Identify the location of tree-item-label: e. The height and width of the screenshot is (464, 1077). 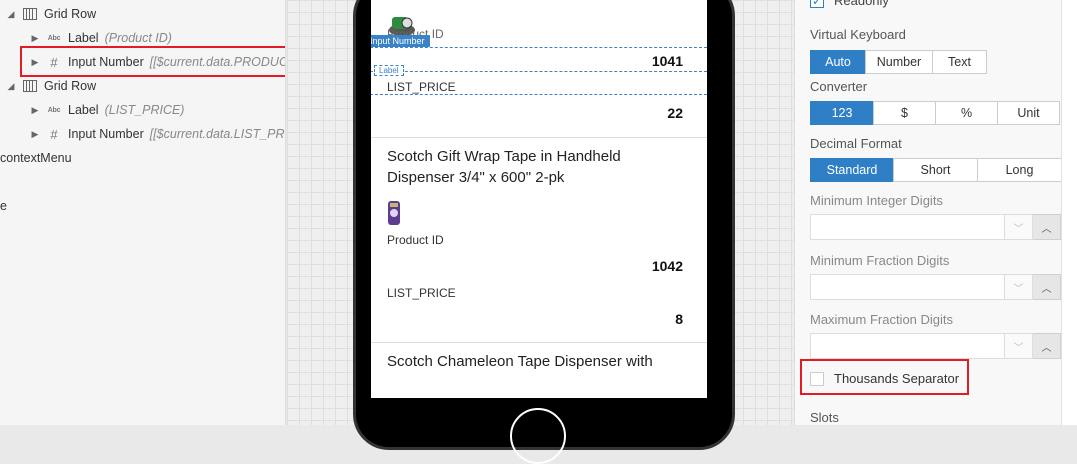
(3, 206).